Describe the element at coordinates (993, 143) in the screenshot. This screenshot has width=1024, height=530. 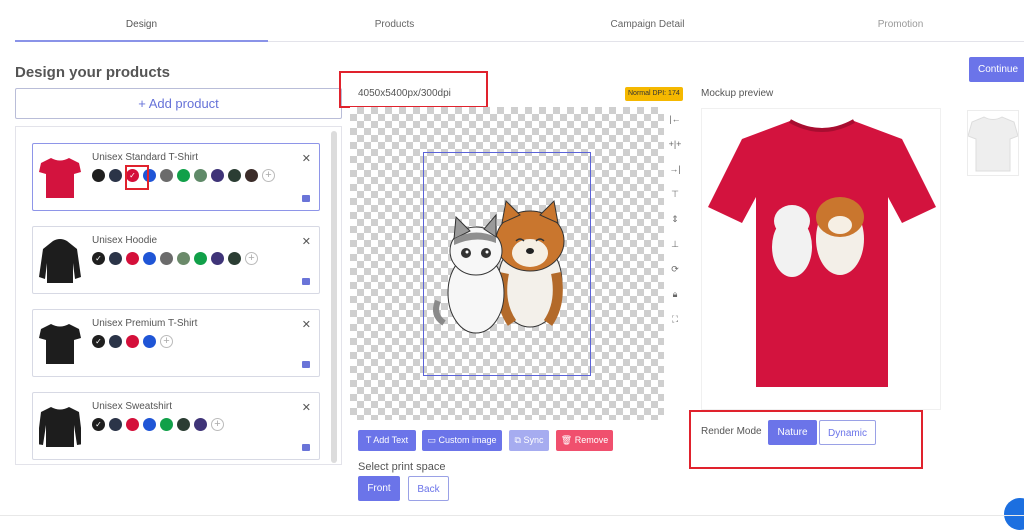
I see `mockup-thumbnail` at that location.